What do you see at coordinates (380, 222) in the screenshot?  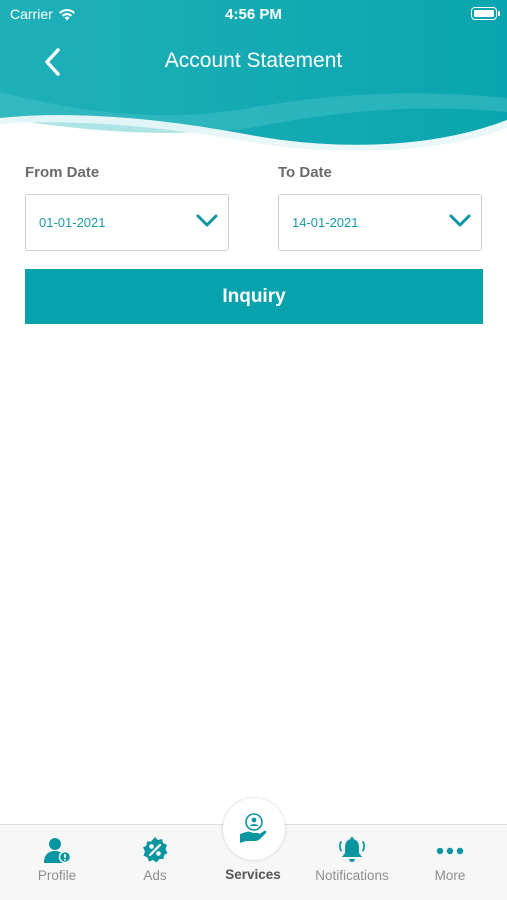 I see `to-date-select: 14-01-2021` at bounding box center [380, 222].